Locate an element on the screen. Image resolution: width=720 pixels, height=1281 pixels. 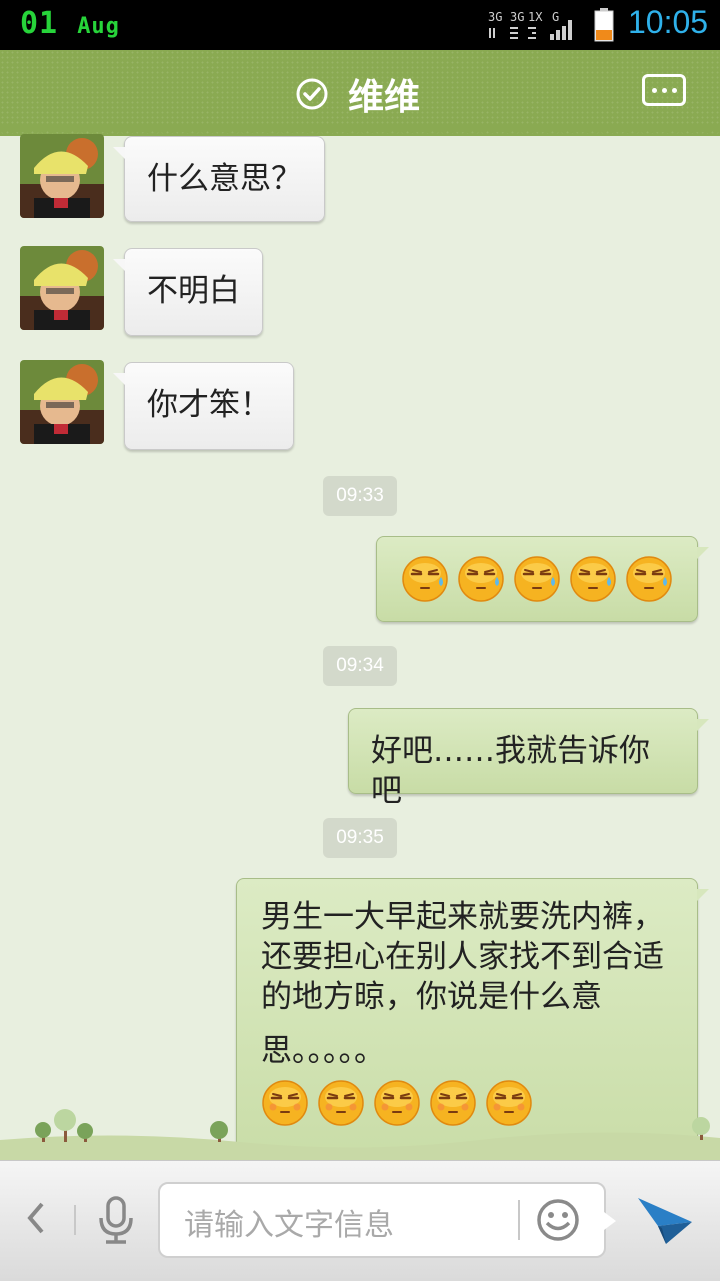
message-text: 不明白 is located at coordinates (193, 291).